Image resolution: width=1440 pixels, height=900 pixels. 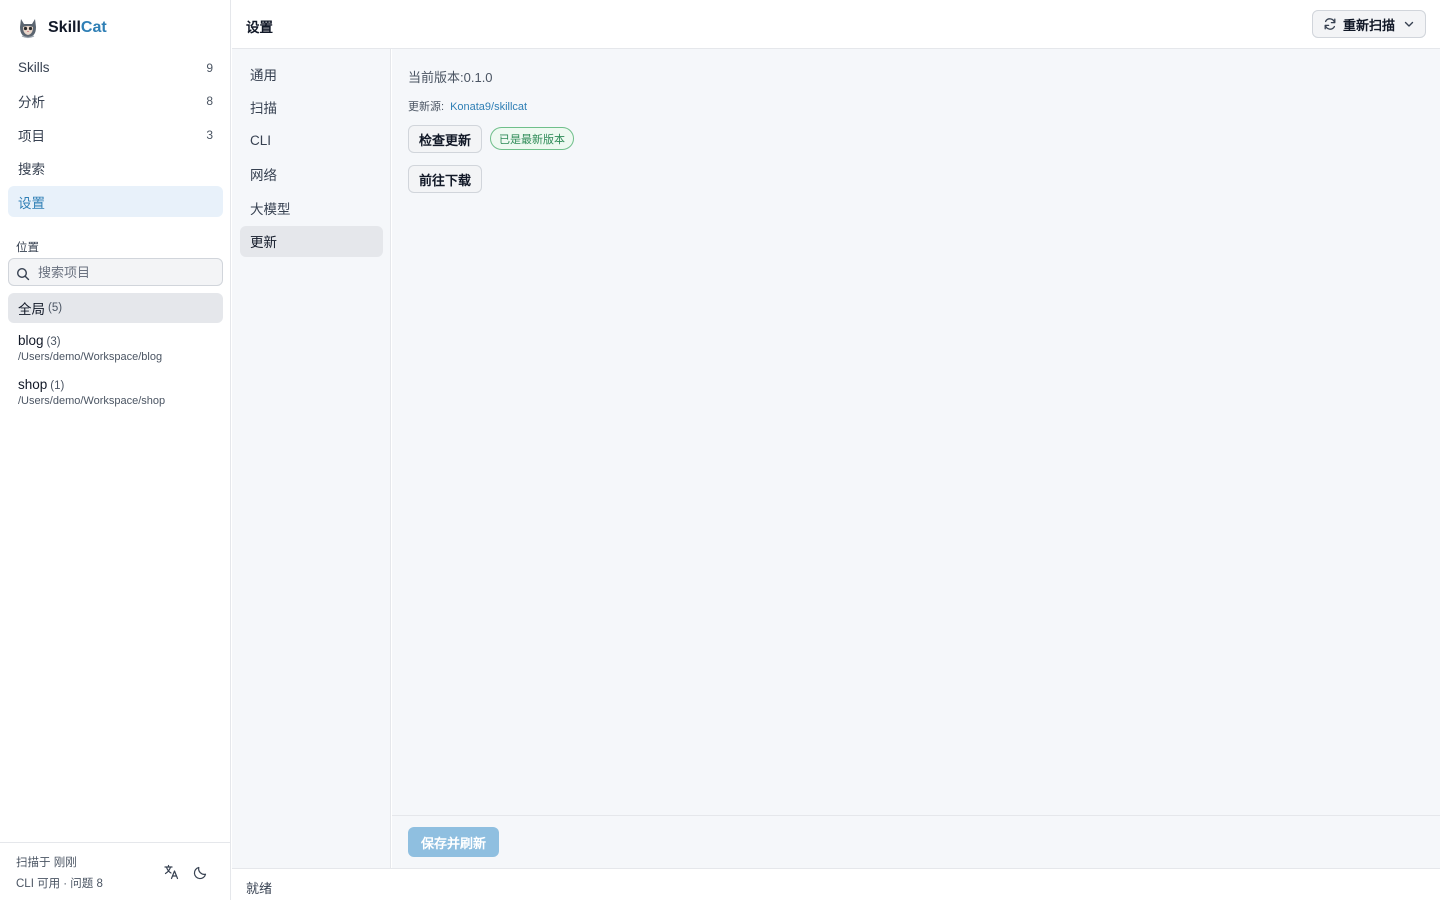 What do you see at coordinates (53, 342) in the screenshot?
I see `location-count: (3)` at bounding box center [53, 342].